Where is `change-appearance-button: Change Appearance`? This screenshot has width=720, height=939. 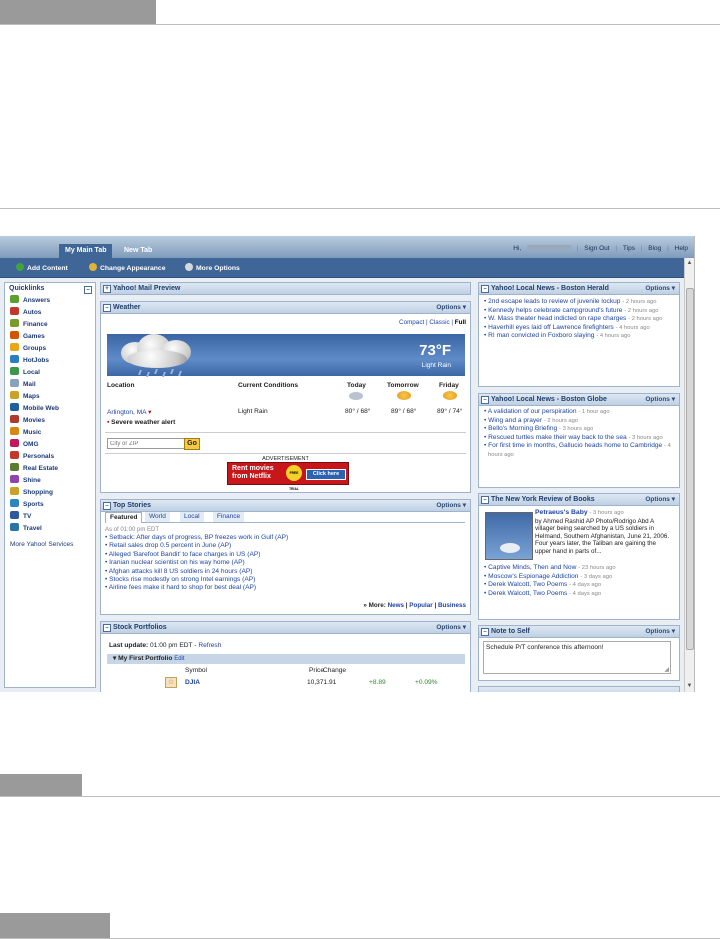 change-appearance-button: Change Appearance is located at coordinates (127, 267).